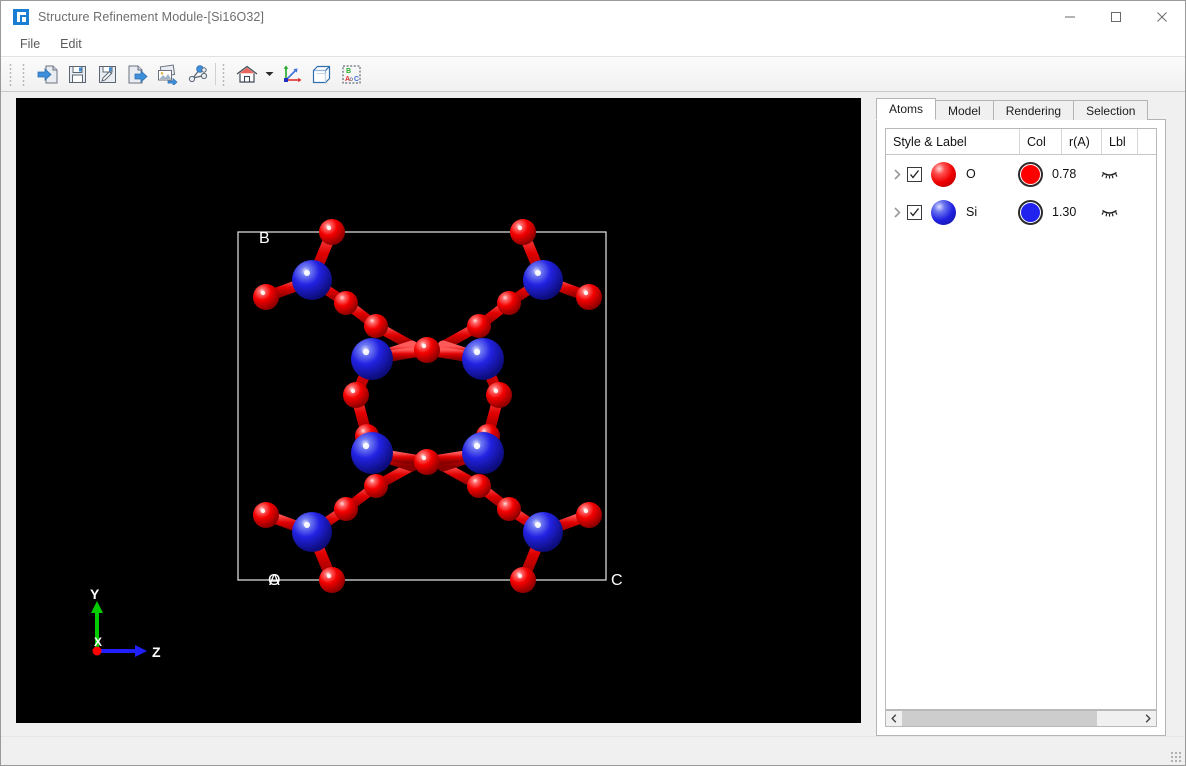  I want to click on axis-label-z: Z, so click(156, 652).